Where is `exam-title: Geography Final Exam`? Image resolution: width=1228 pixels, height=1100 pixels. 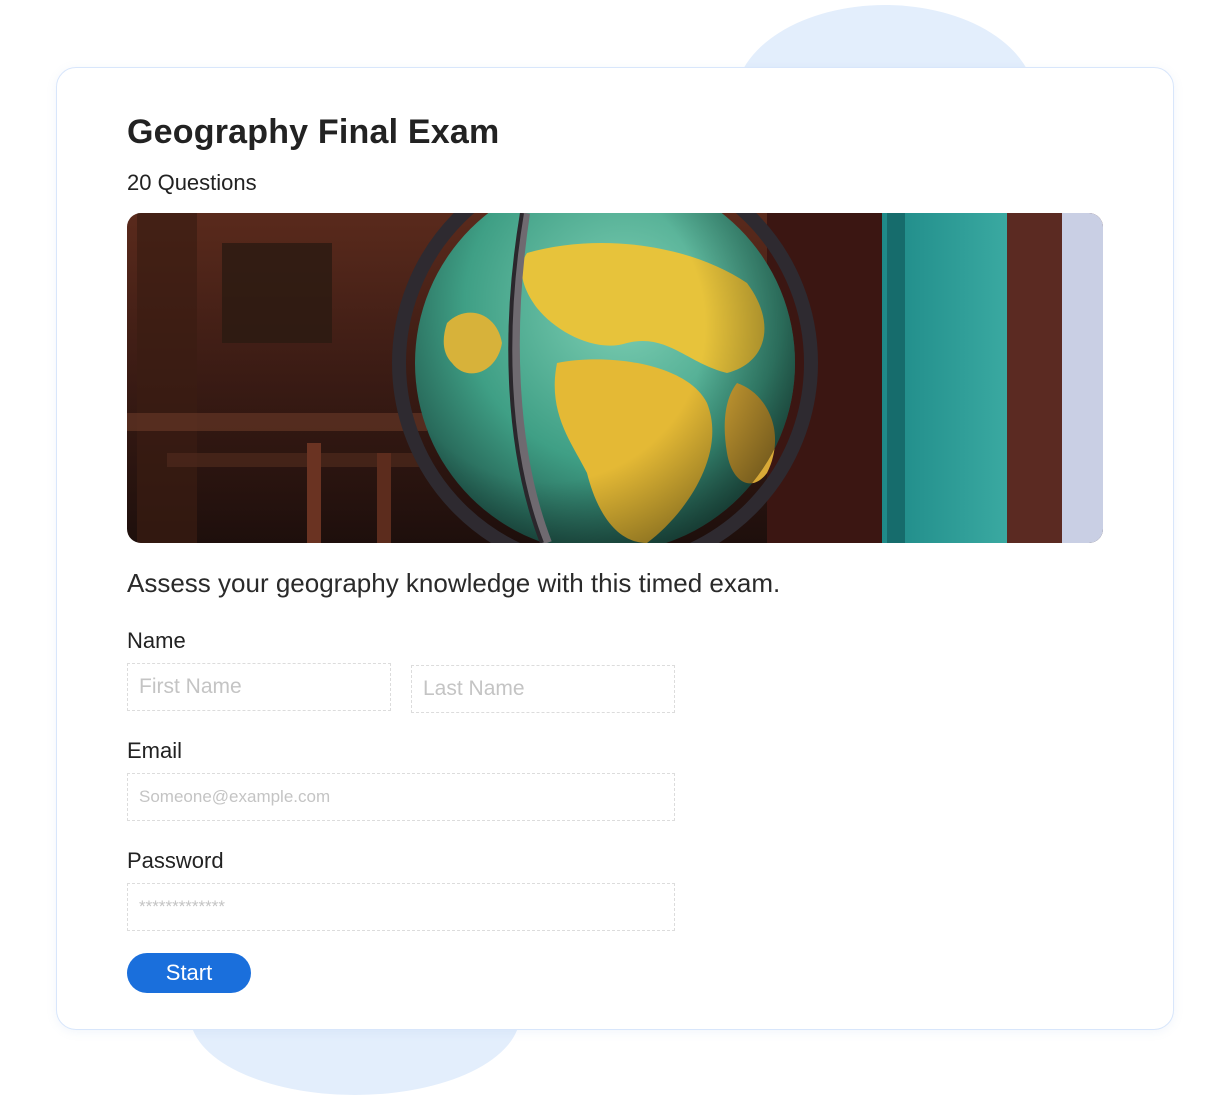 exam-title: Geography Final Exam is located at coordinates (313, 132).